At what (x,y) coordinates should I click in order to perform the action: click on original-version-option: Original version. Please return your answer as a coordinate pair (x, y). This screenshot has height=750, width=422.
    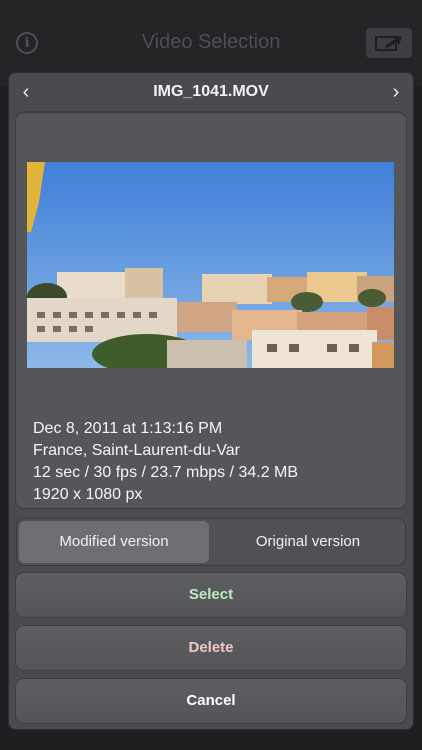
    Looking at the image, I should click on (308, 542).